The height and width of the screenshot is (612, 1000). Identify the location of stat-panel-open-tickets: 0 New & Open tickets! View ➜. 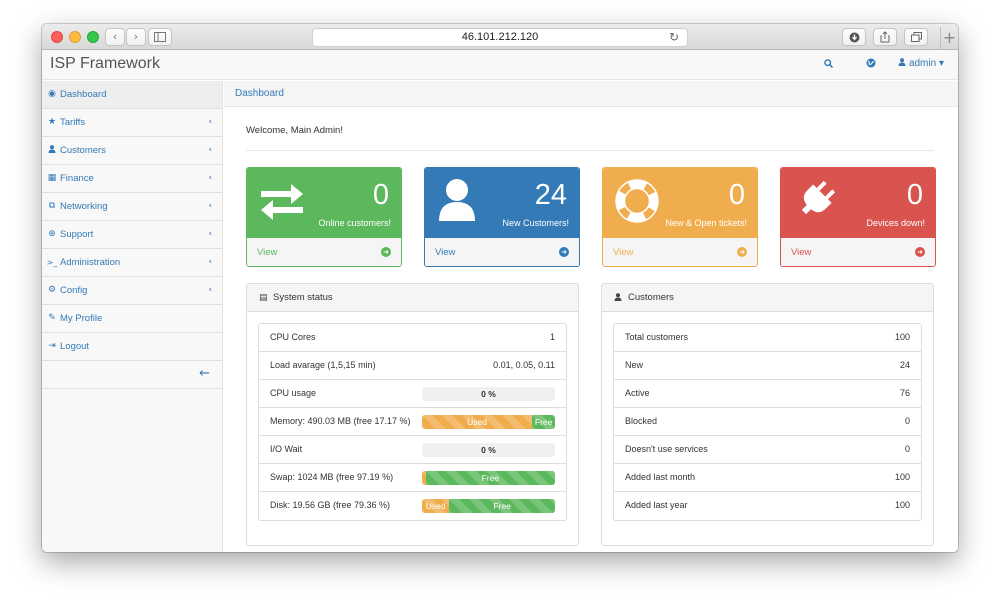
(680, 217).